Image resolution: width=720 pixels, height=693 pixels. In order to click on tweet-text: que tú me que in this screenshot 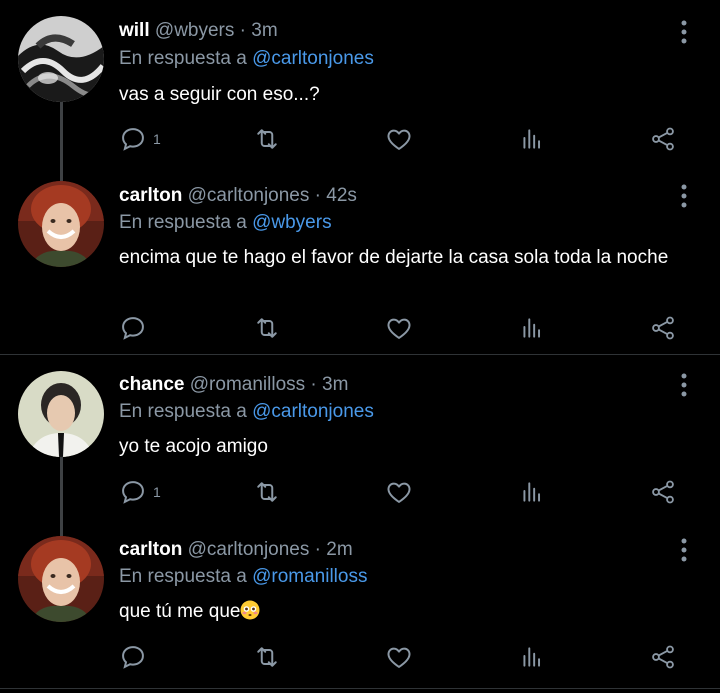, I will do `click(399, 612)`.